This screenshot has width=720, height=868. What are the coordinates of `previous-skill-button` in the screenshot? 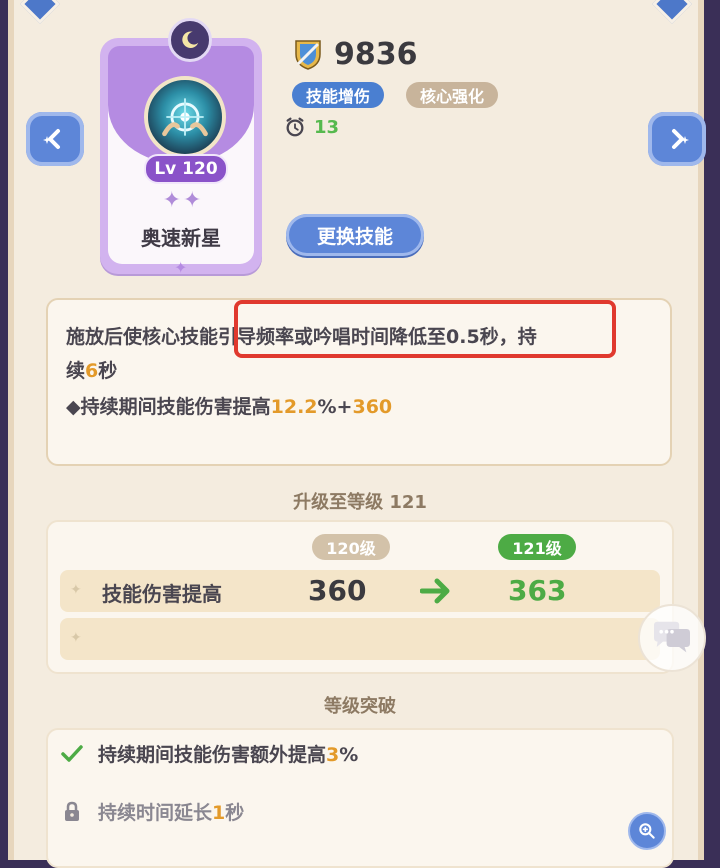 It's located at (55, 139).